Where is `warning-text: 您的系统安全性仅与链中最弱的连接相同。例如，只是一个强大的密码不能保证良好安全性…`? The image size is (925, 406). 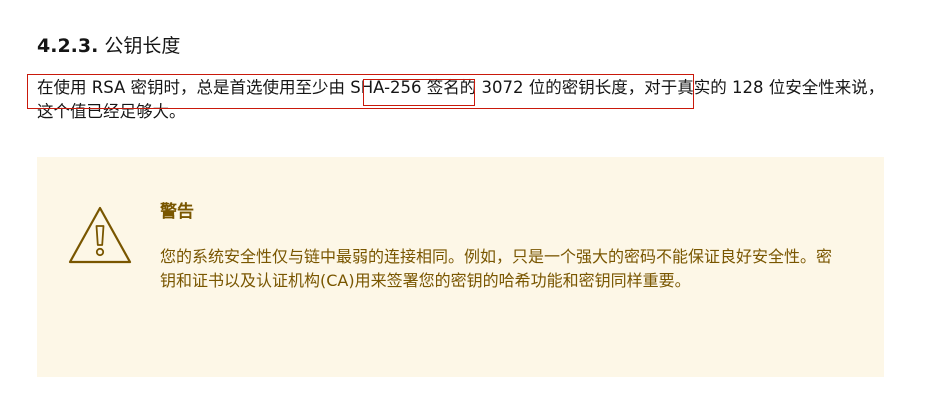
warning-text: 您的系统安全性仅与链中最弱的连接相同。例如，只是一个强大的密码不能保证良好安全性… is located at coordinates (496, 268).